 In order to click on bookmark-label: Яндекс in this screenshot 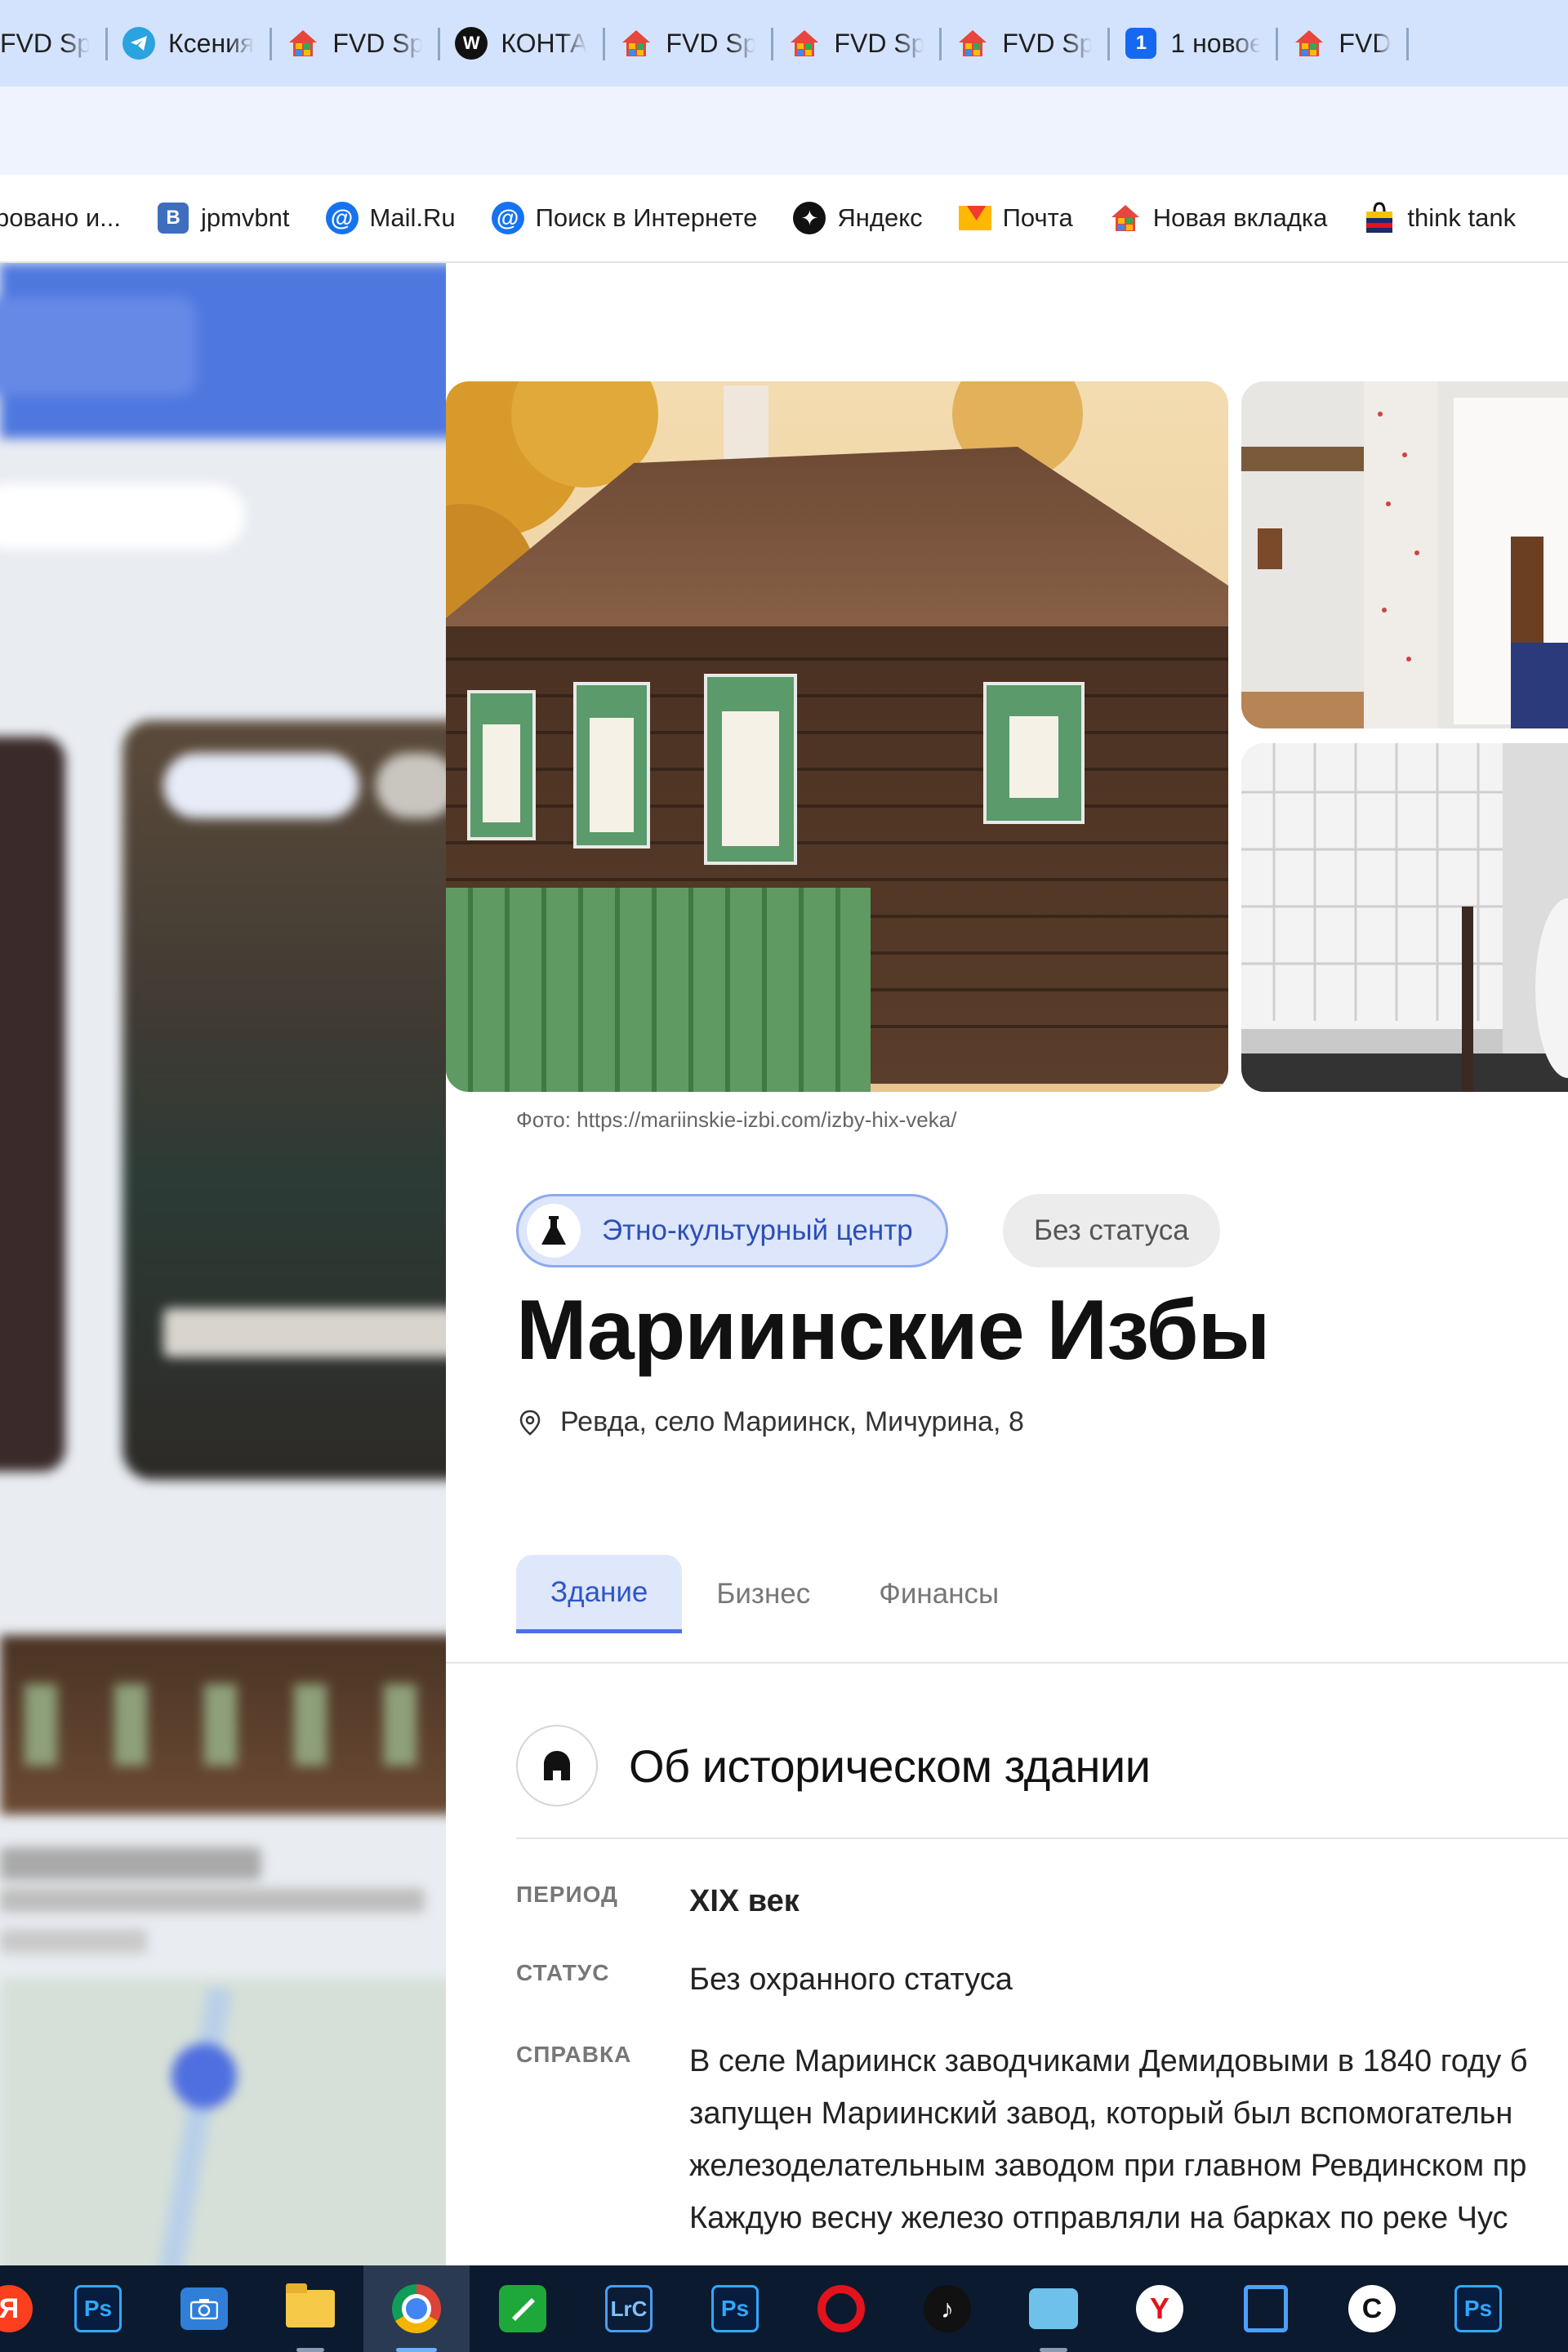, I will do `click(880, 217)`.